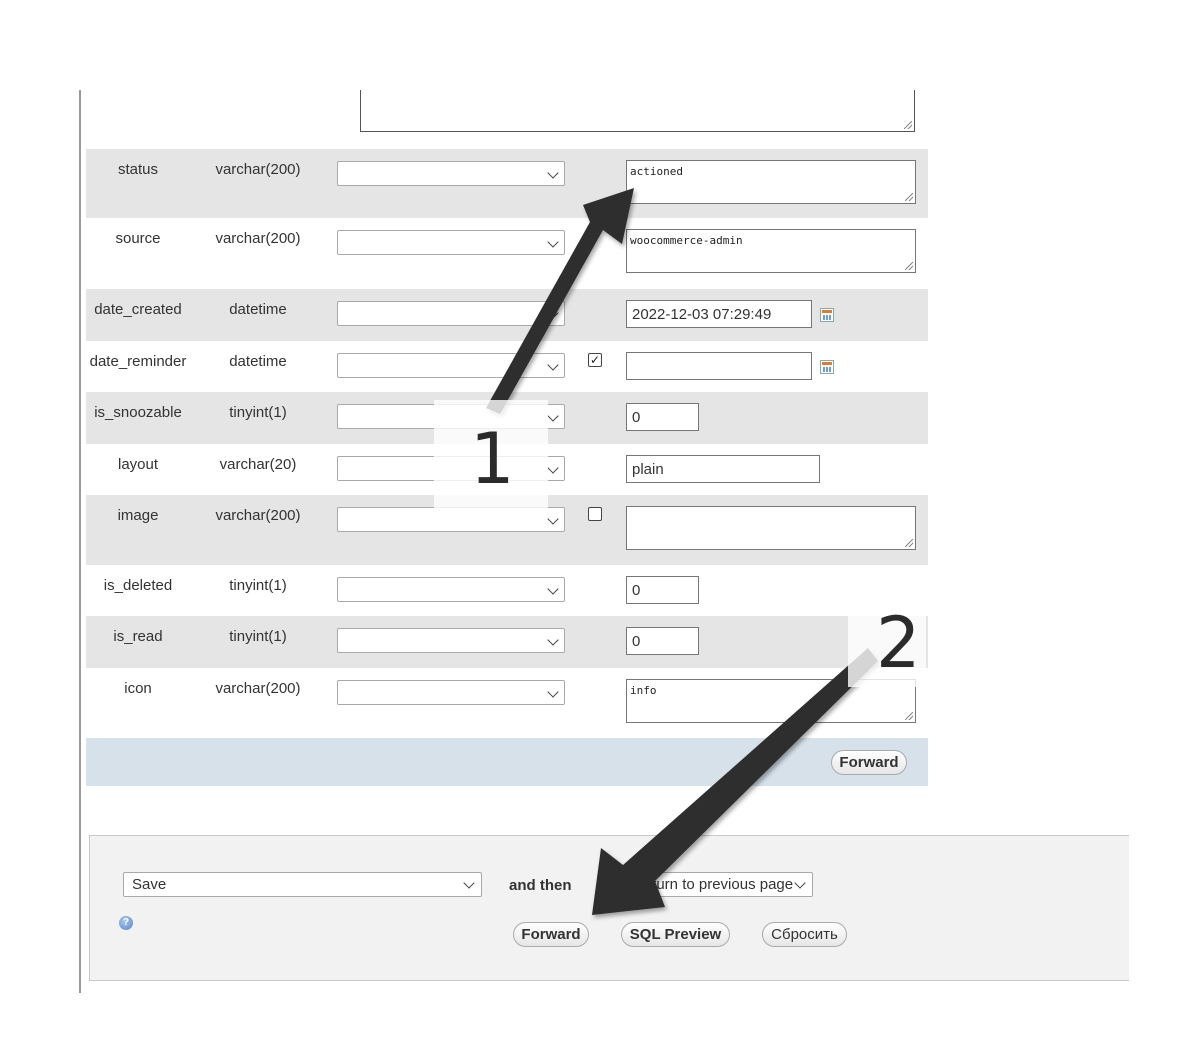 The height and width of the screenshot is (1039, 1200). What do you see at coordinates (138, 169) in the screenshot?
I see `field-name: status` at bounding box center [138, 169].